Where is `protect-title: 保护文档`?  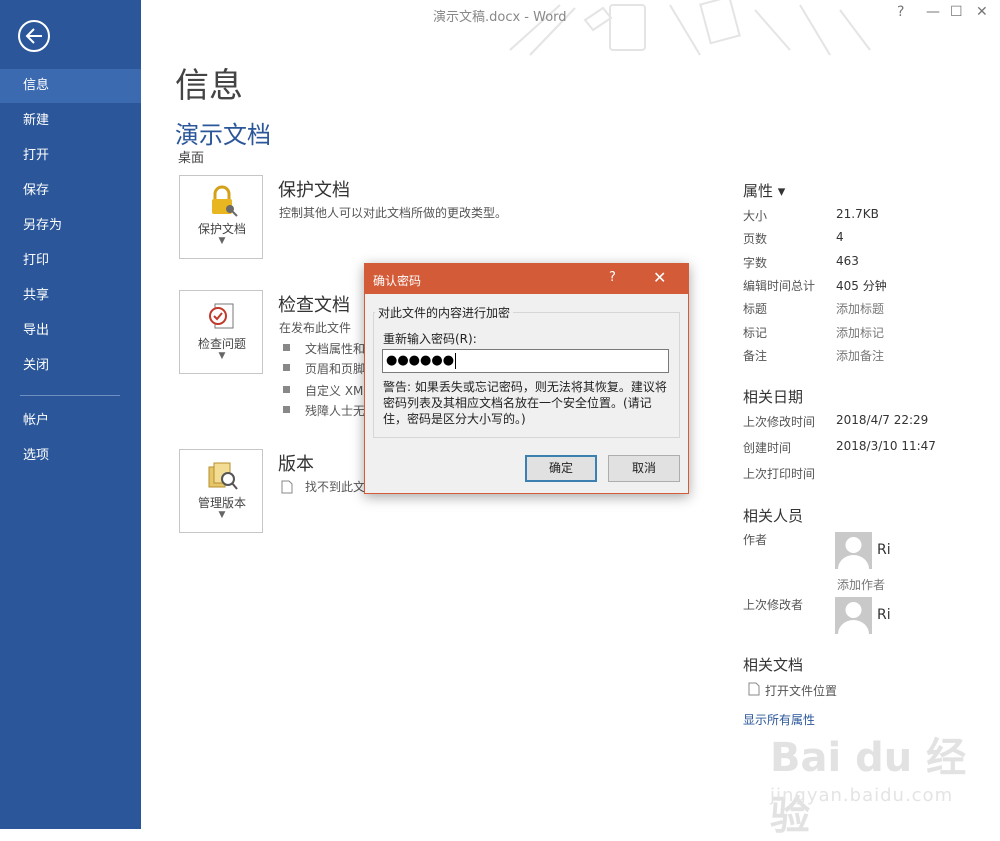
protect-title: 保护文档 is located at coordinates (314, 190).